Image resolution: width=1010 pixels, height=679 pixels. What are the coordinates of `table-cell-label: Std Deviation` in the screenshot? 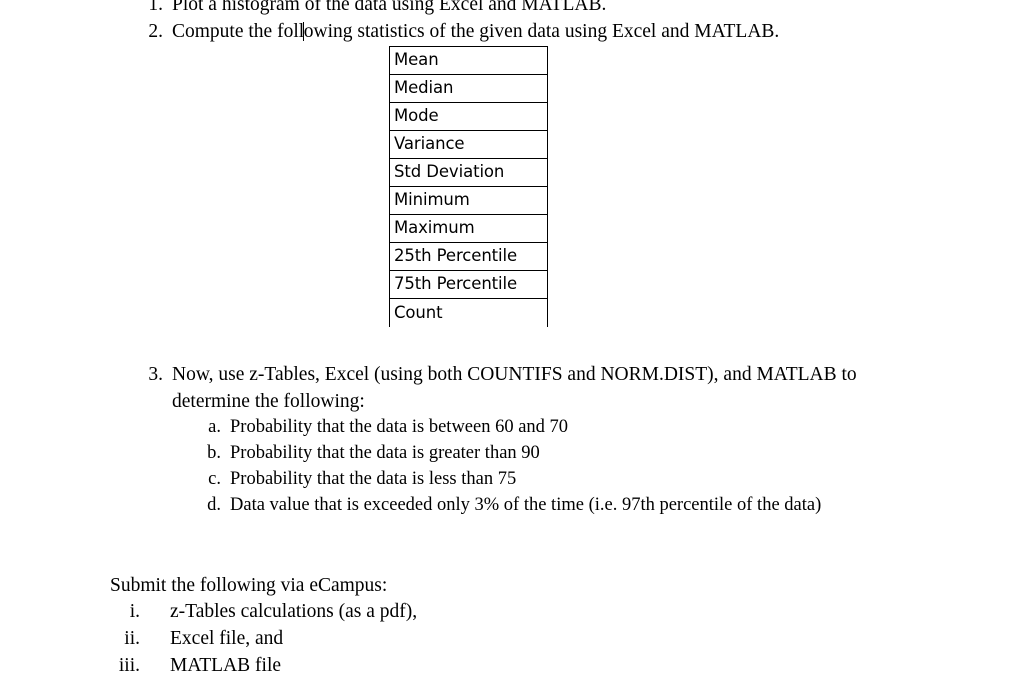 It's located at (468, 172).